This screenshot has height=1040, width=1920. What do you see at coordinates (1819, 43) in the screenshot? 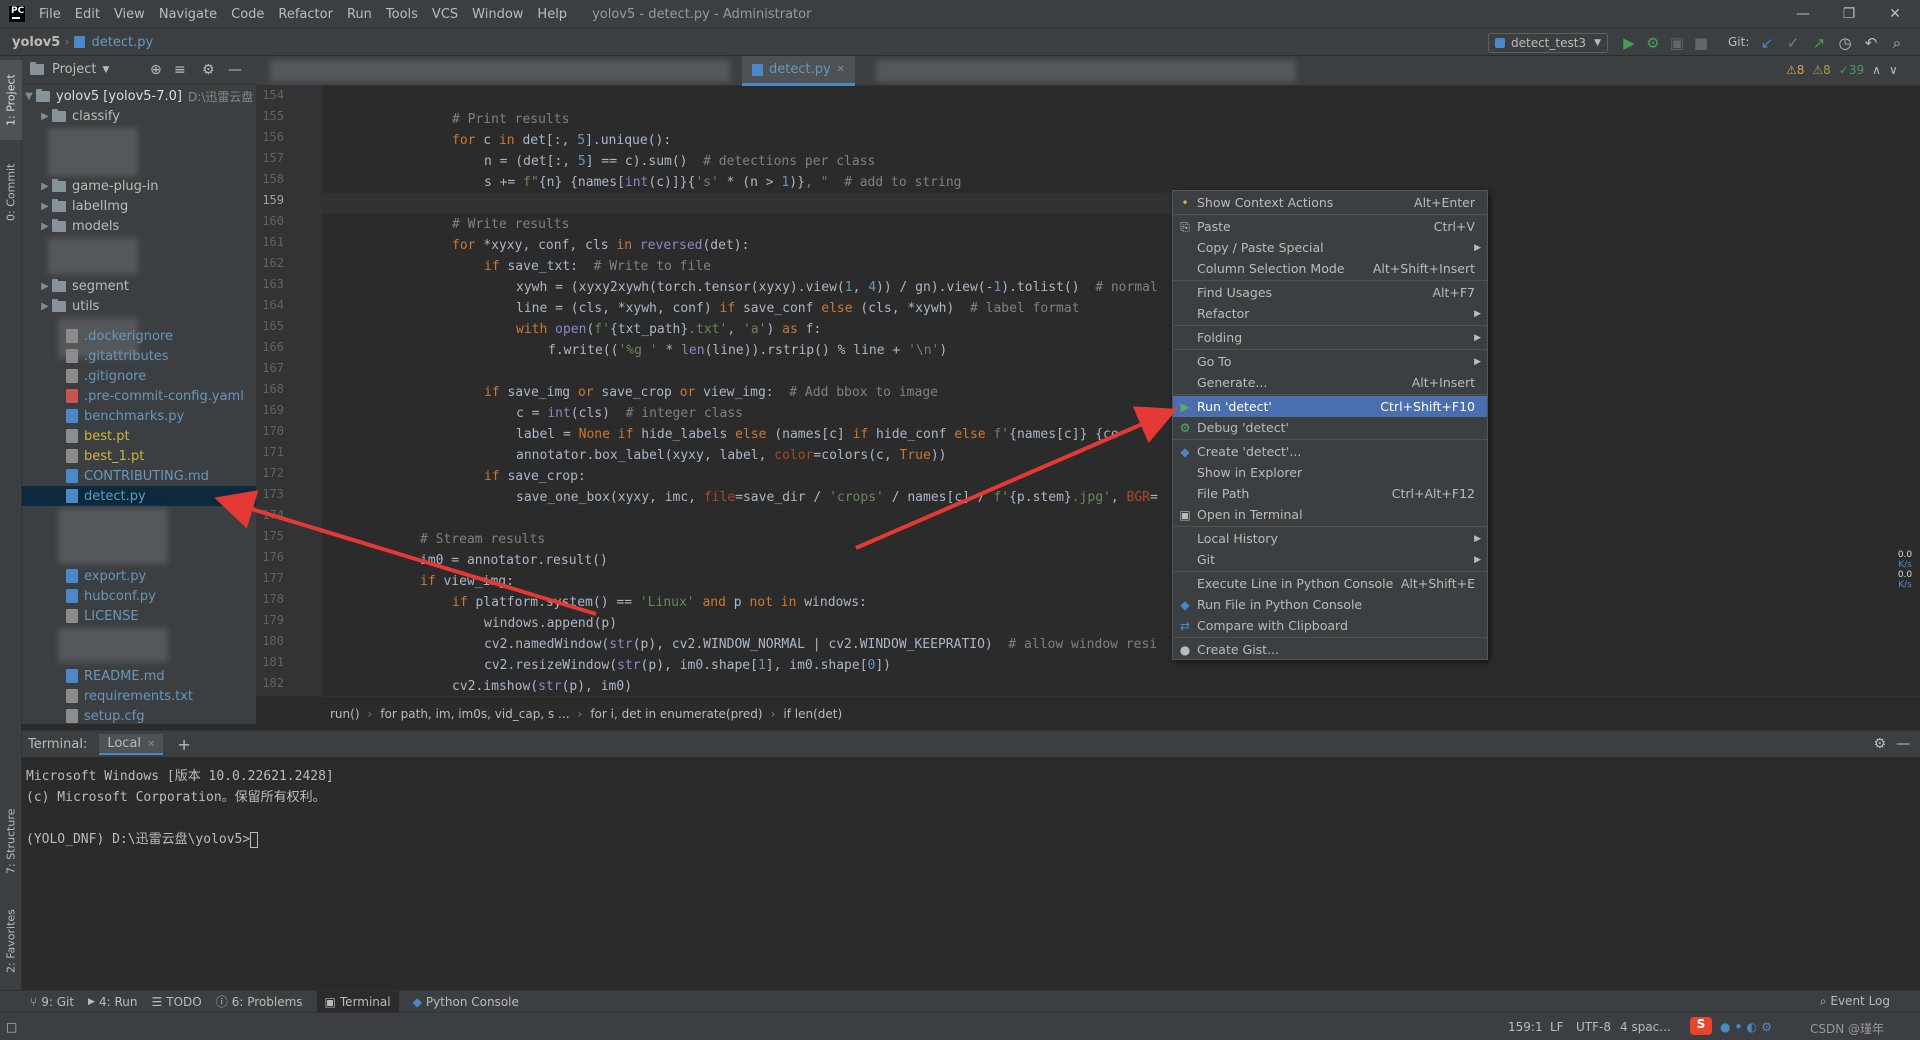
I see `git-push-icon: ↗` at bounding box center [1819, 43].